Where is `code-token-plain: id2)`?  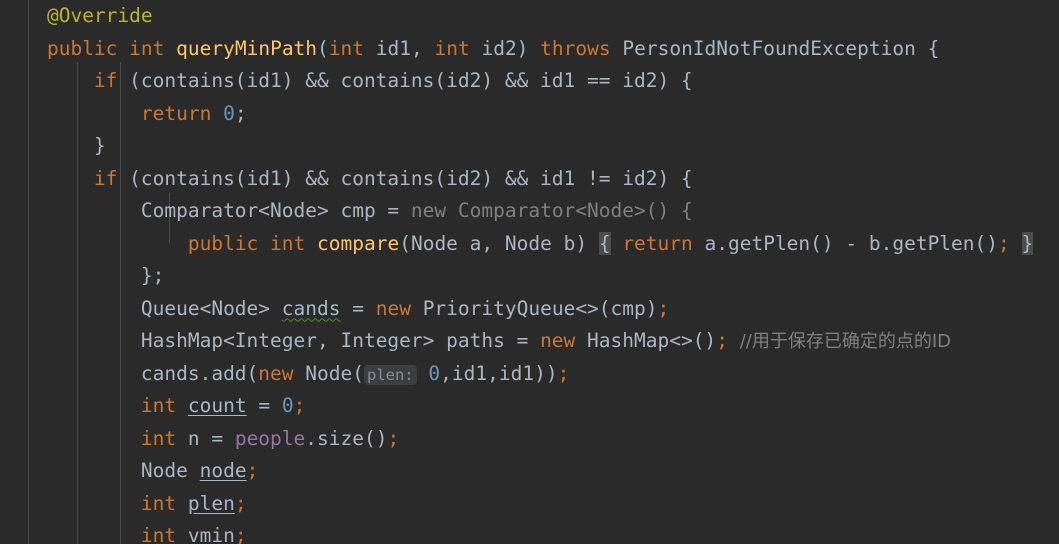
code-token-plain: id2) is located at coordinates (505, 48).